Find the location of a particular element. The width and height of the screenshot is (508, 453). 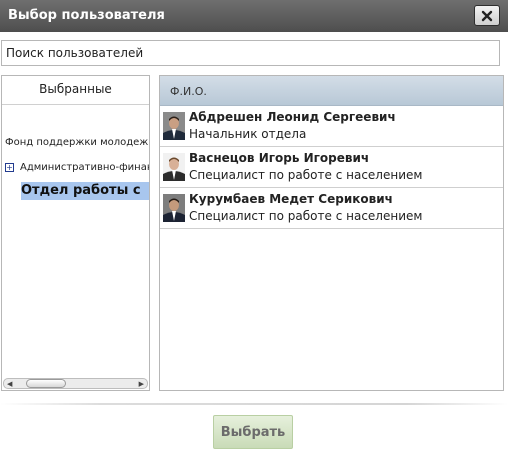

user-role: Начальник отдела is located at coordinates (248, 134).